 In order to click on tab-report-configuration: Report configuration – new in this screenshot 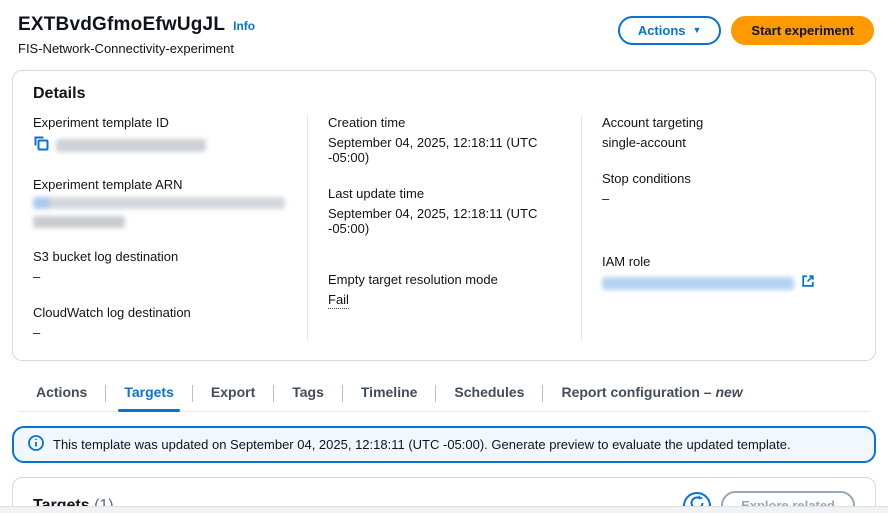, I will do `click(651, 393)`.